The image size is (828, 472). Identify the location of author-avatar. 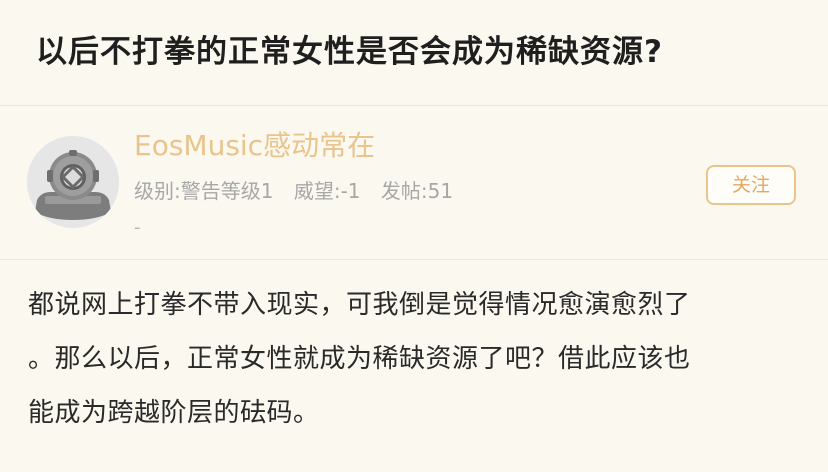
(73, 182).